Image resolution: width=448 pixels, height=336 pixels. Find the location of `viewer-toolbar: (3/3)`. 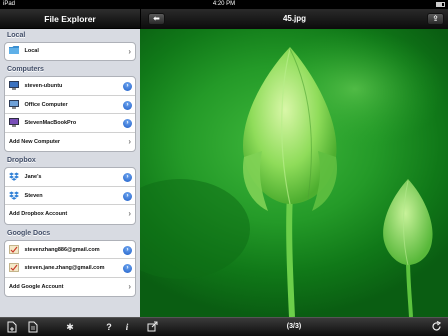

viewer-toolbar: (3/3) is located at coordinates (294, 326).